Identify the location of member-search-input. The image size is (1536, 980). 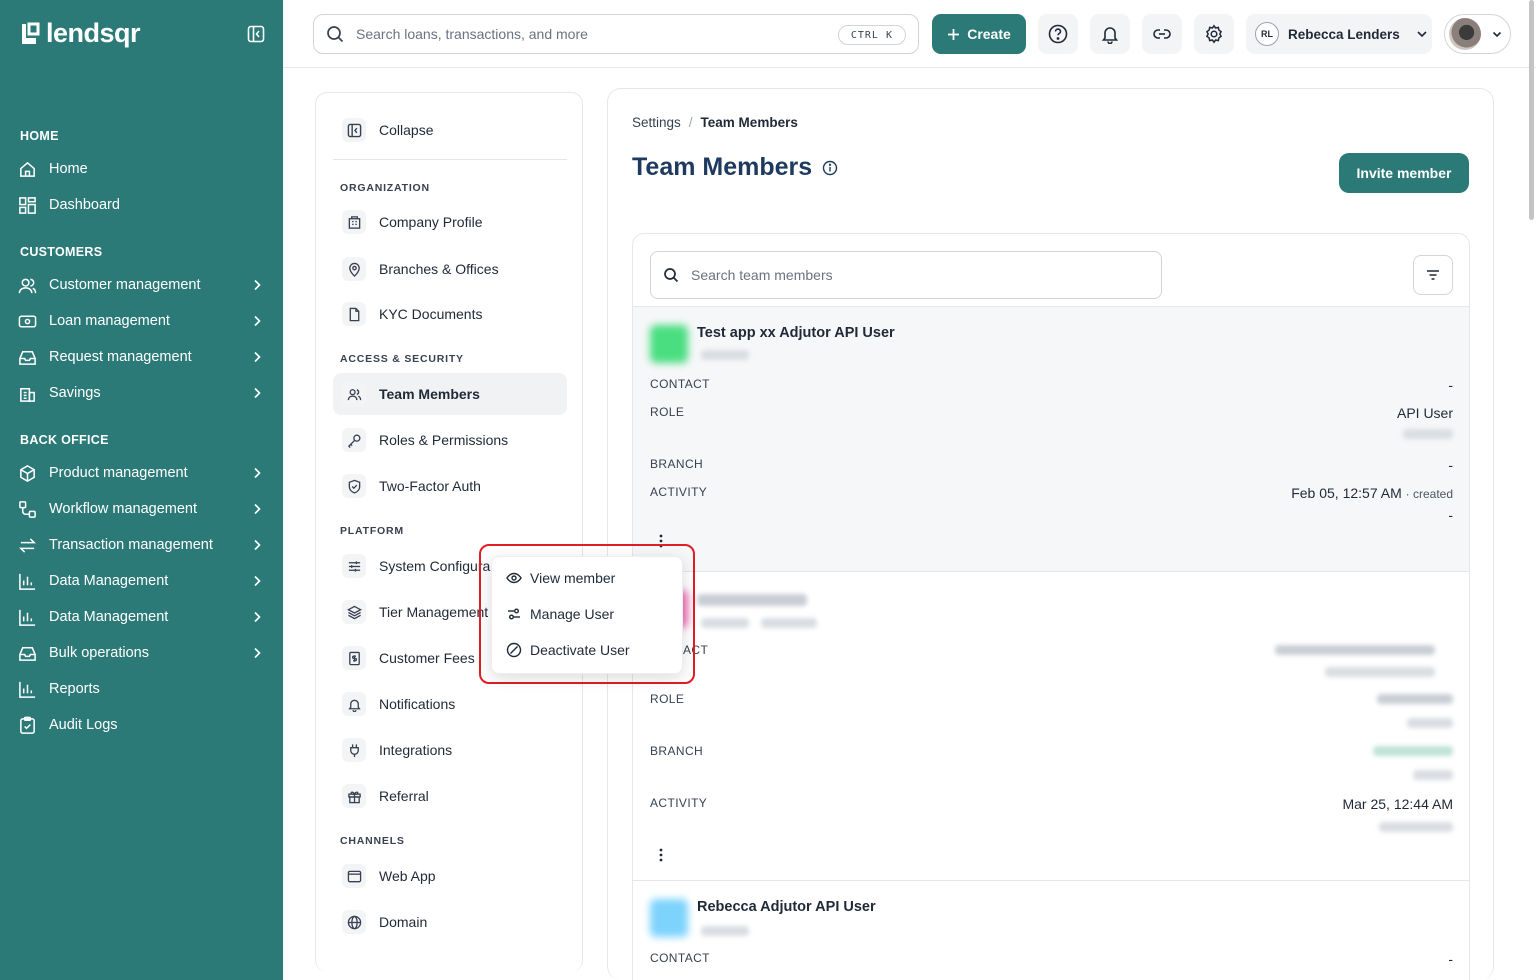
(901, 275).